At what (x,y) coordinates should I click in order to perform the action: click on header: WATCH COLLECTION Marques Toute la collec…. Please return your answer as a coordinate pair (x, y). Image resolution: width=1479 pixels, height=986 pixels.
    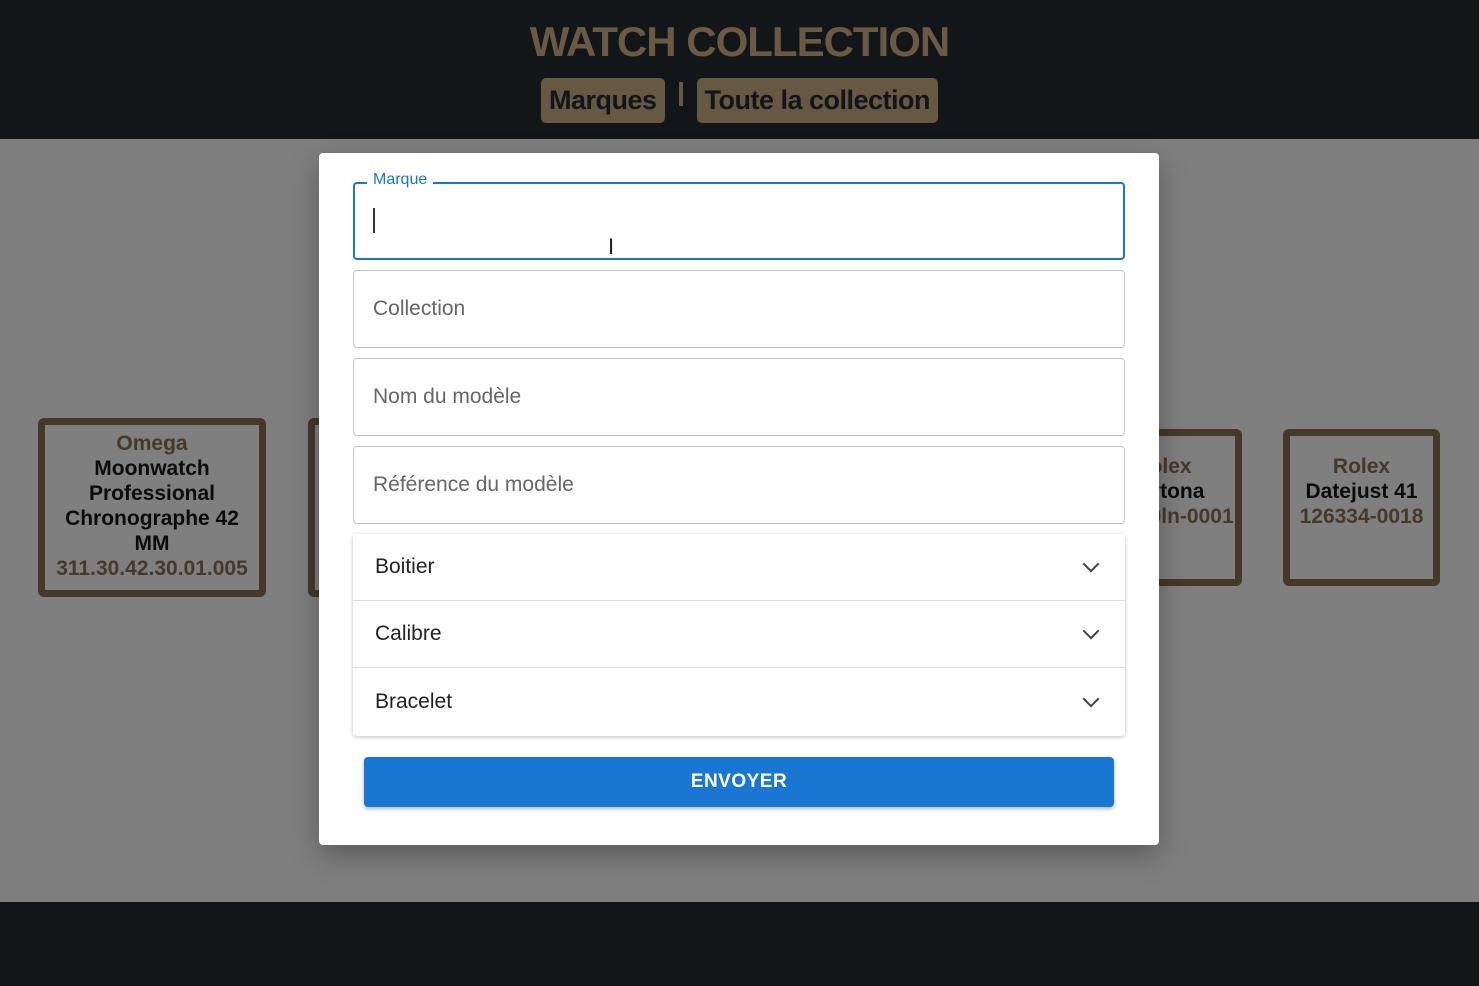
    Looking at the image, I should click on (739, 69).